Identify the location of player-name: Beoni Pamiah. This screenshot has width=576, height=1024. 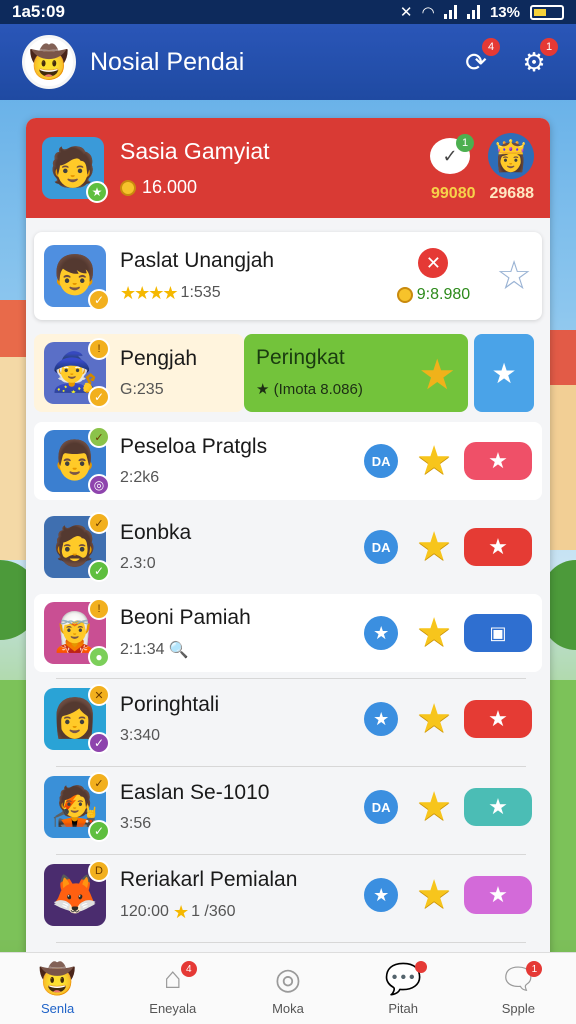
(185, 617).